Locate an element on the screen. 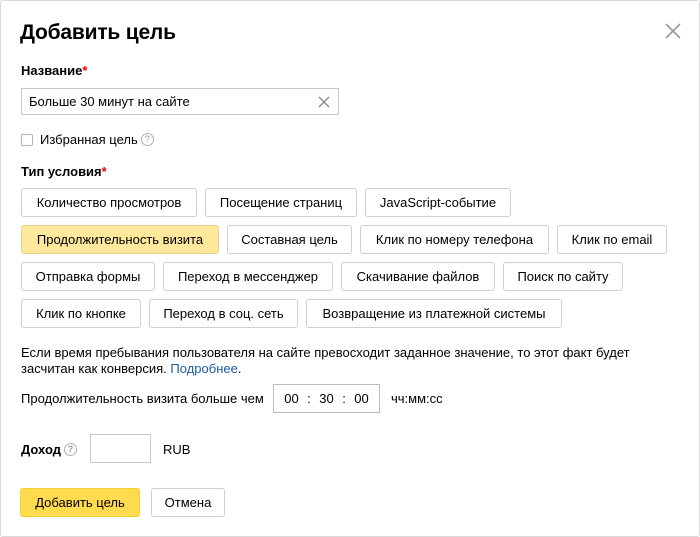  clear-icon is located at coordinates (324, 102).